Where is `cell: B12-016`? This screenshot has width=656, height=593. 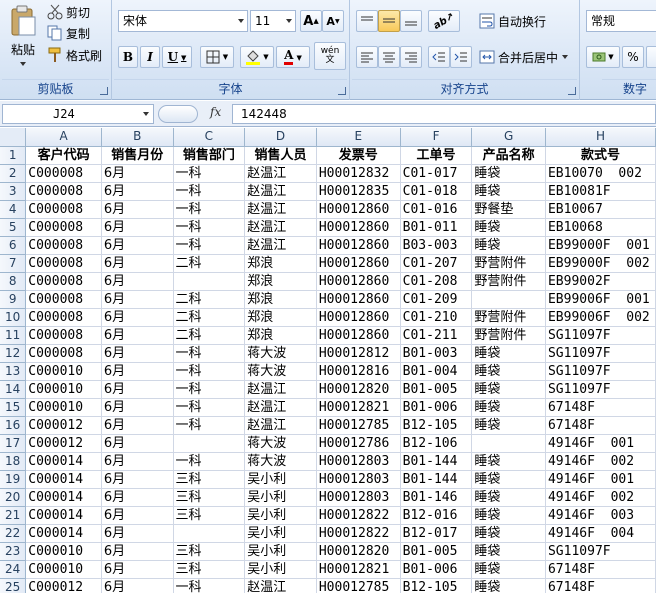 cell: B12-016 is located at coordinates (436, 515).